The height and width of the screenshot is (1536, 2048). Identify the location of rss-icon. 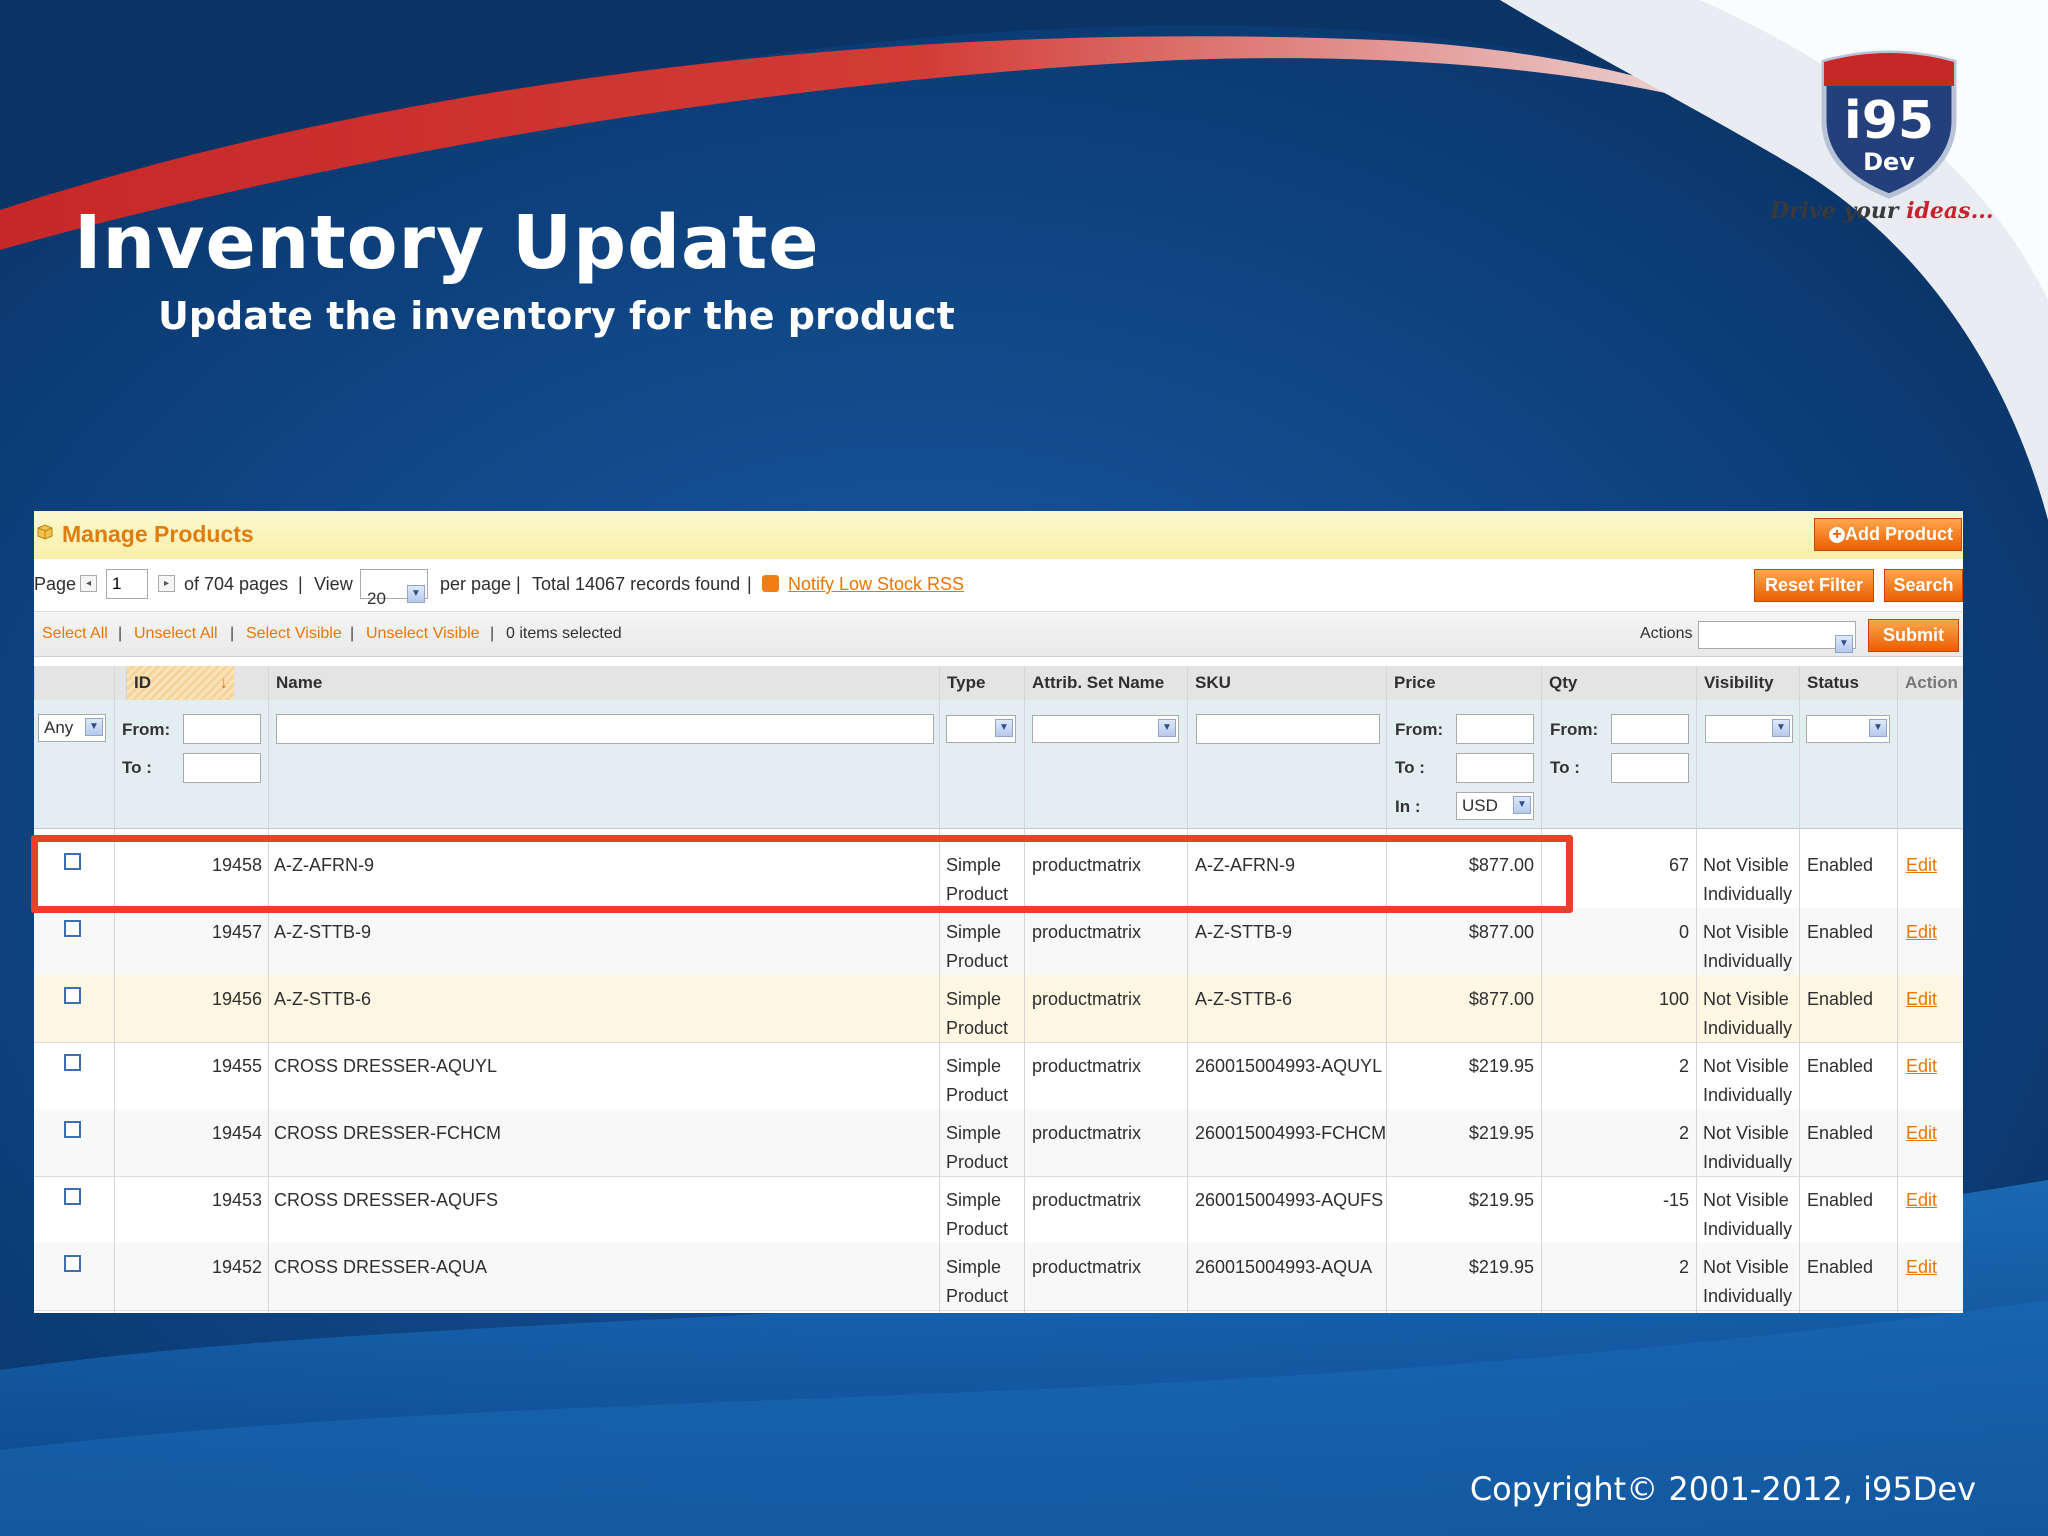
(770, 583).